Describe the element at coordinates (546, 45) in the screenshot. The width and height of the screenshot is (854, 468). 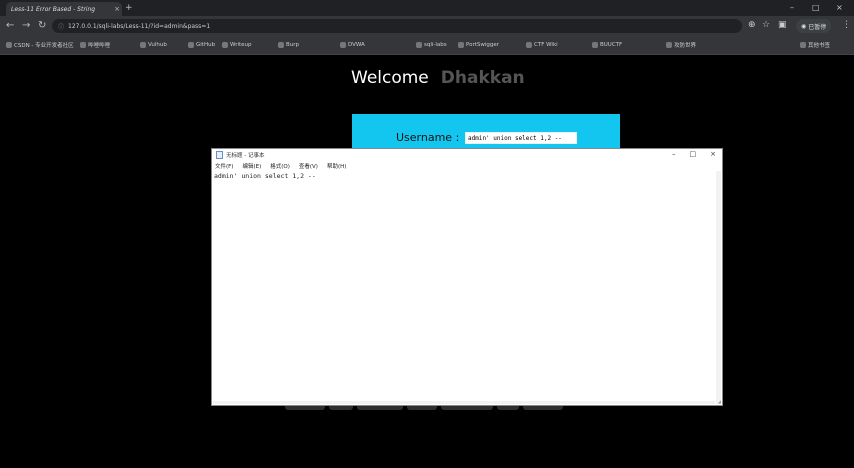
I see `bookmark-label: CTF Wiki` at that location.